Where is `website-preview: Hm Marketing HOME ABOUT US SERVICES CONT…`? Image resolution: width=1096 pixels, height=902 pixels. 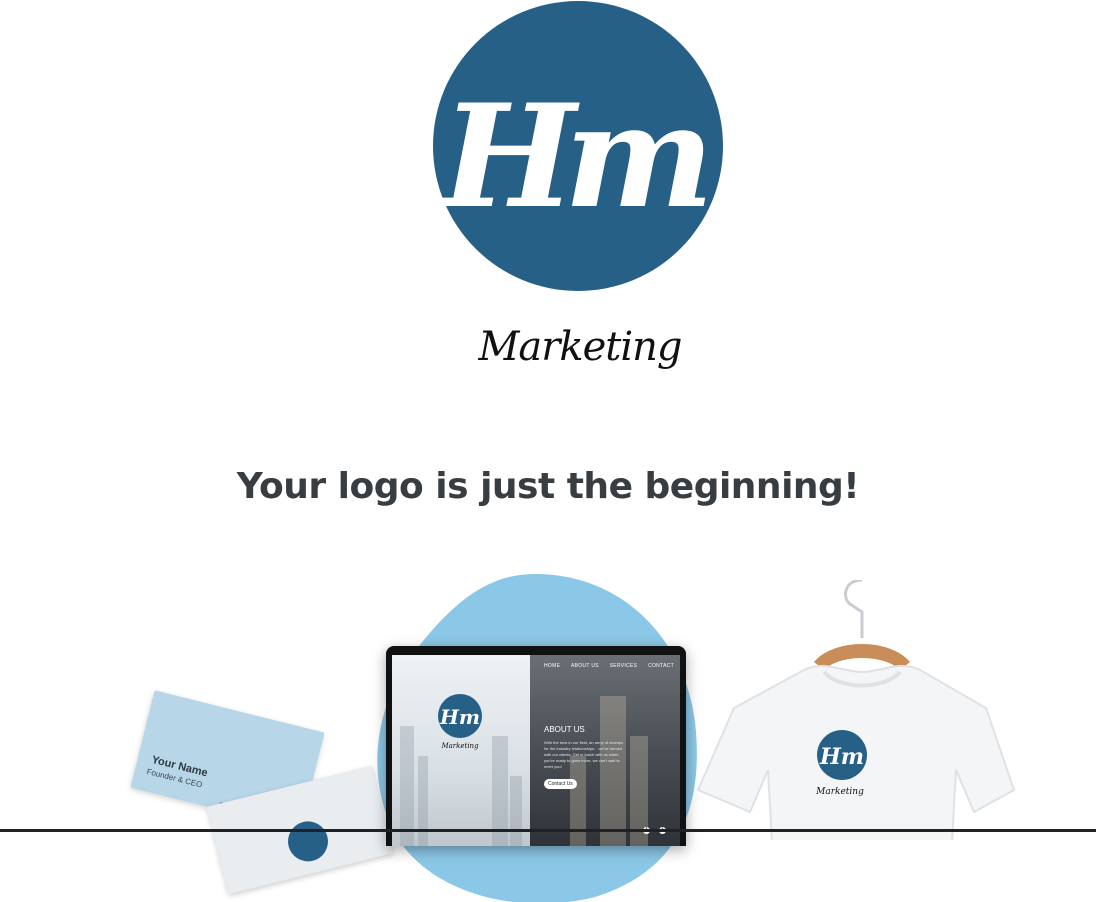
website-preview: Hm Marketing HOME ABOUT US SERVICES CONT… is located at coordinates (536, 750).